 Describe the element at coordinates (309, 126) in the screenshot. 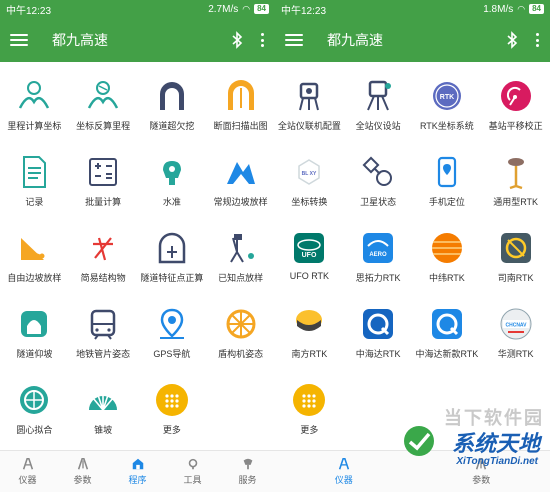

I see `app-tile-label: 全站仪联机配置` at that location.